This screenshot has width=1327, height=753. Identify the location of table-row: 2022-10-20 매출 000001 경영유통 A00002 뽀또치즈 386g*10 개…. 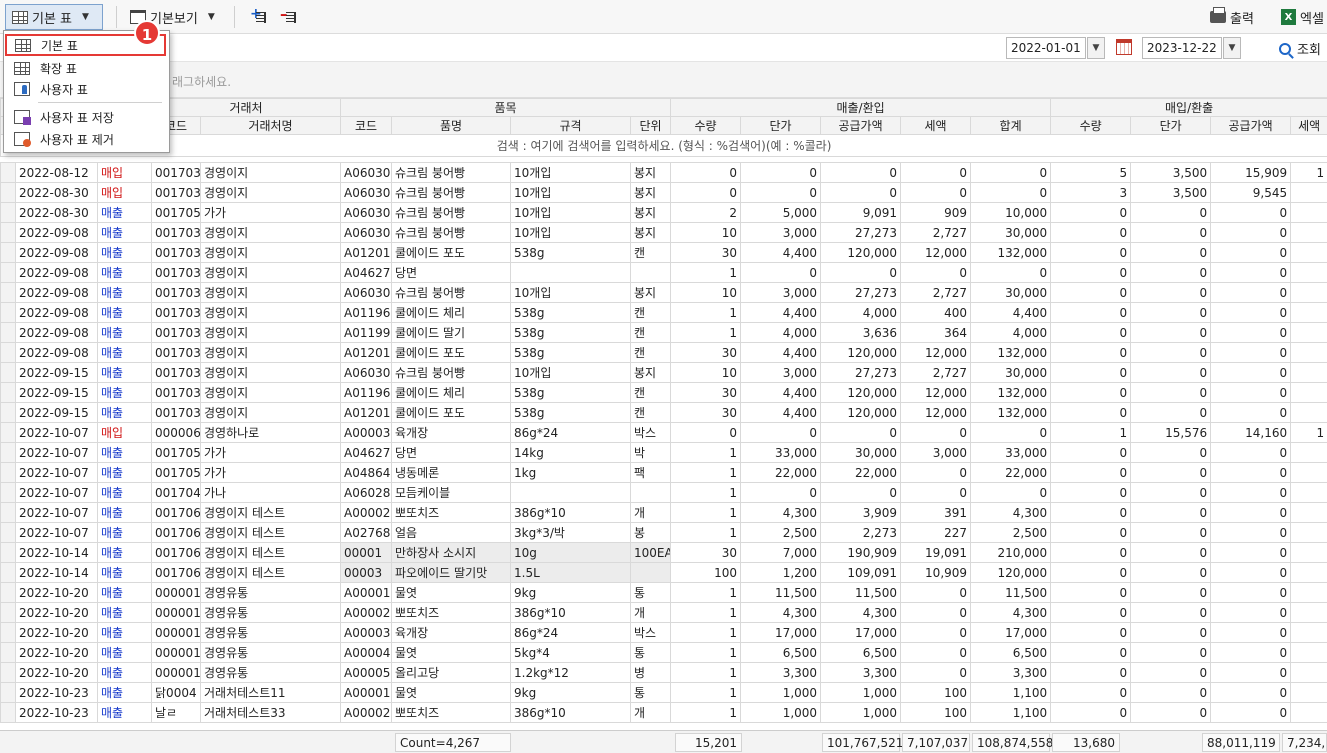
(663, 612).